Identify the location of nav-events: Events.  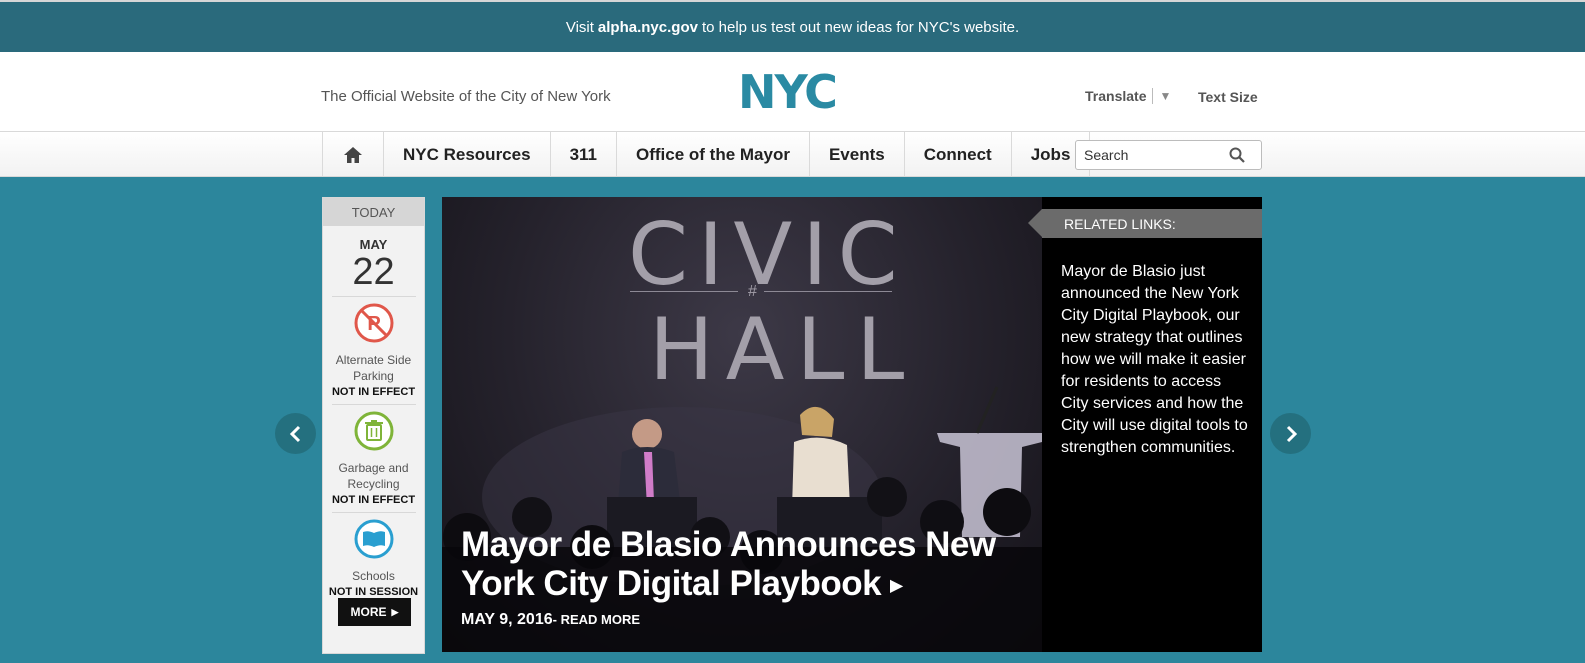
(857, 154).